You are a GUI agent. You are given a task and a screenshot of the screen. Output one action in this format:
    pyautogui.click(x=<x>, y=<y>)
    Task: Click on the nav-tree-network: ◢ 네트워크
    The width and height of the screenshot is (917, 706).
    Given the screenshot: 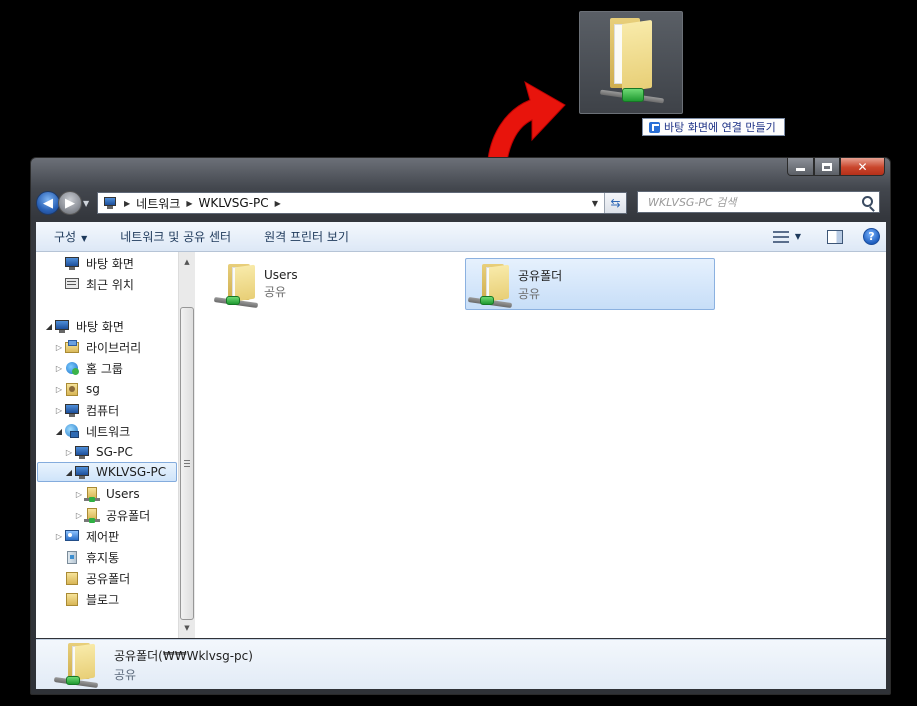 What is the action you would take?
    pyautogui.click(x=92, y=431)
    